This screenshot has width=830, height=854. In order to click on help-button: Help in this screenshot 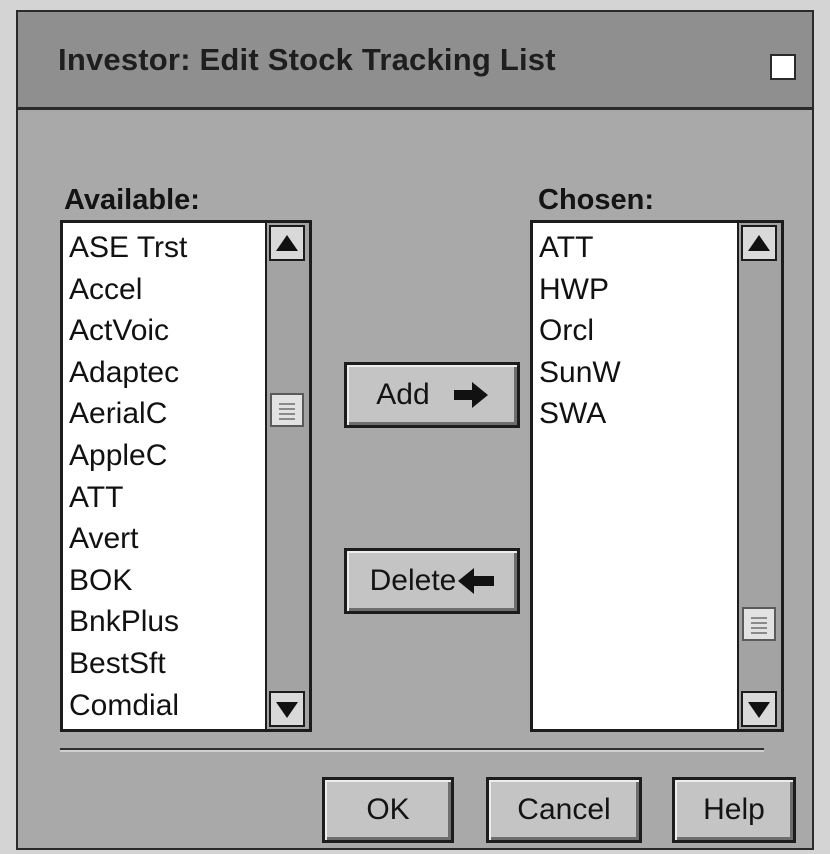, I will do `click(734, 810)`.